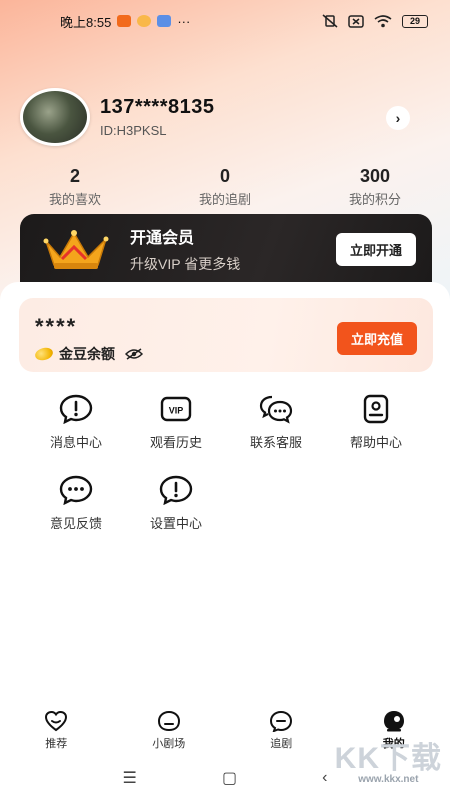  Describe the element at coordinates (75, 188) in the screenshot. I see `stat-likes: 2 我的喜欢` at that location.